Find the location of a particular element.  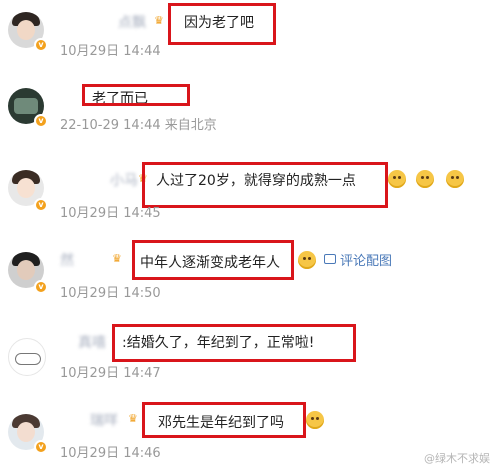

image-icon is located at coordinates (330, 259).